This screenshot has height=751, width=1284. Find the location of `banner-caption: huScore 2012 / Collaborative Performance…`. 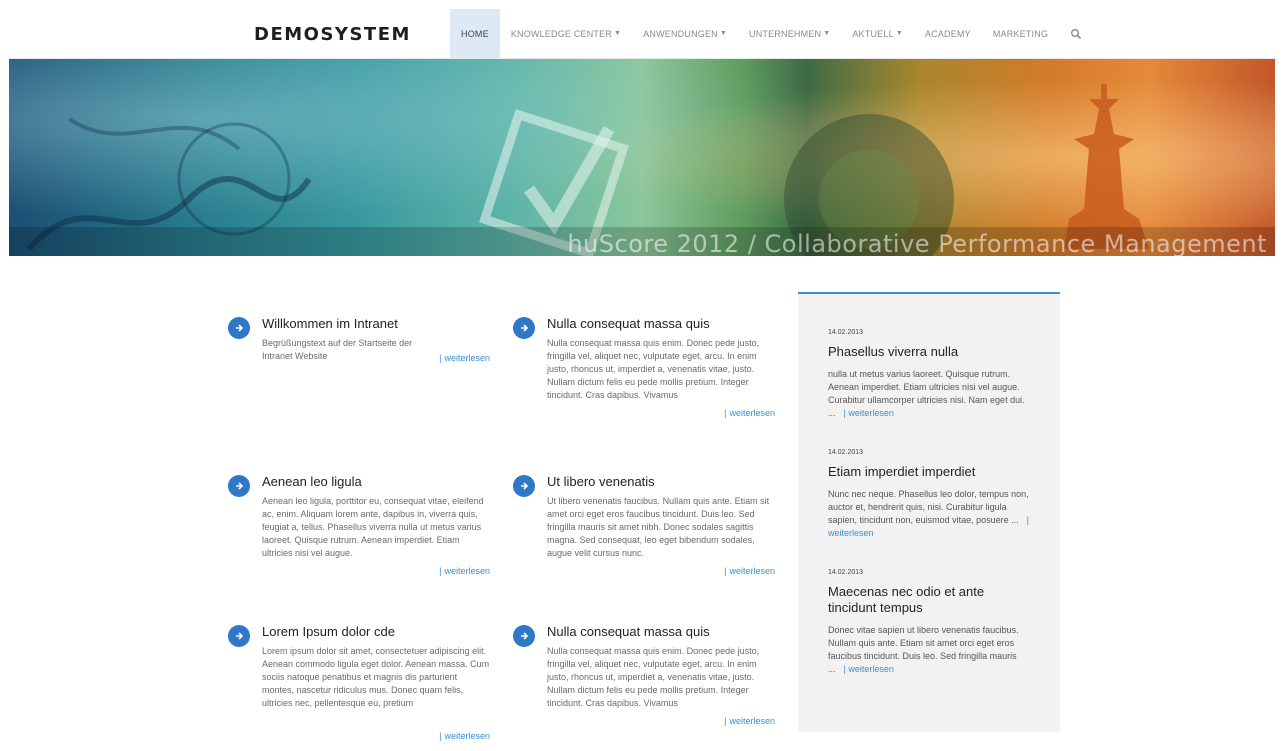

banner-caption: huScore 2012 / Collaborative Performance… is located at coordinates (917, 243).